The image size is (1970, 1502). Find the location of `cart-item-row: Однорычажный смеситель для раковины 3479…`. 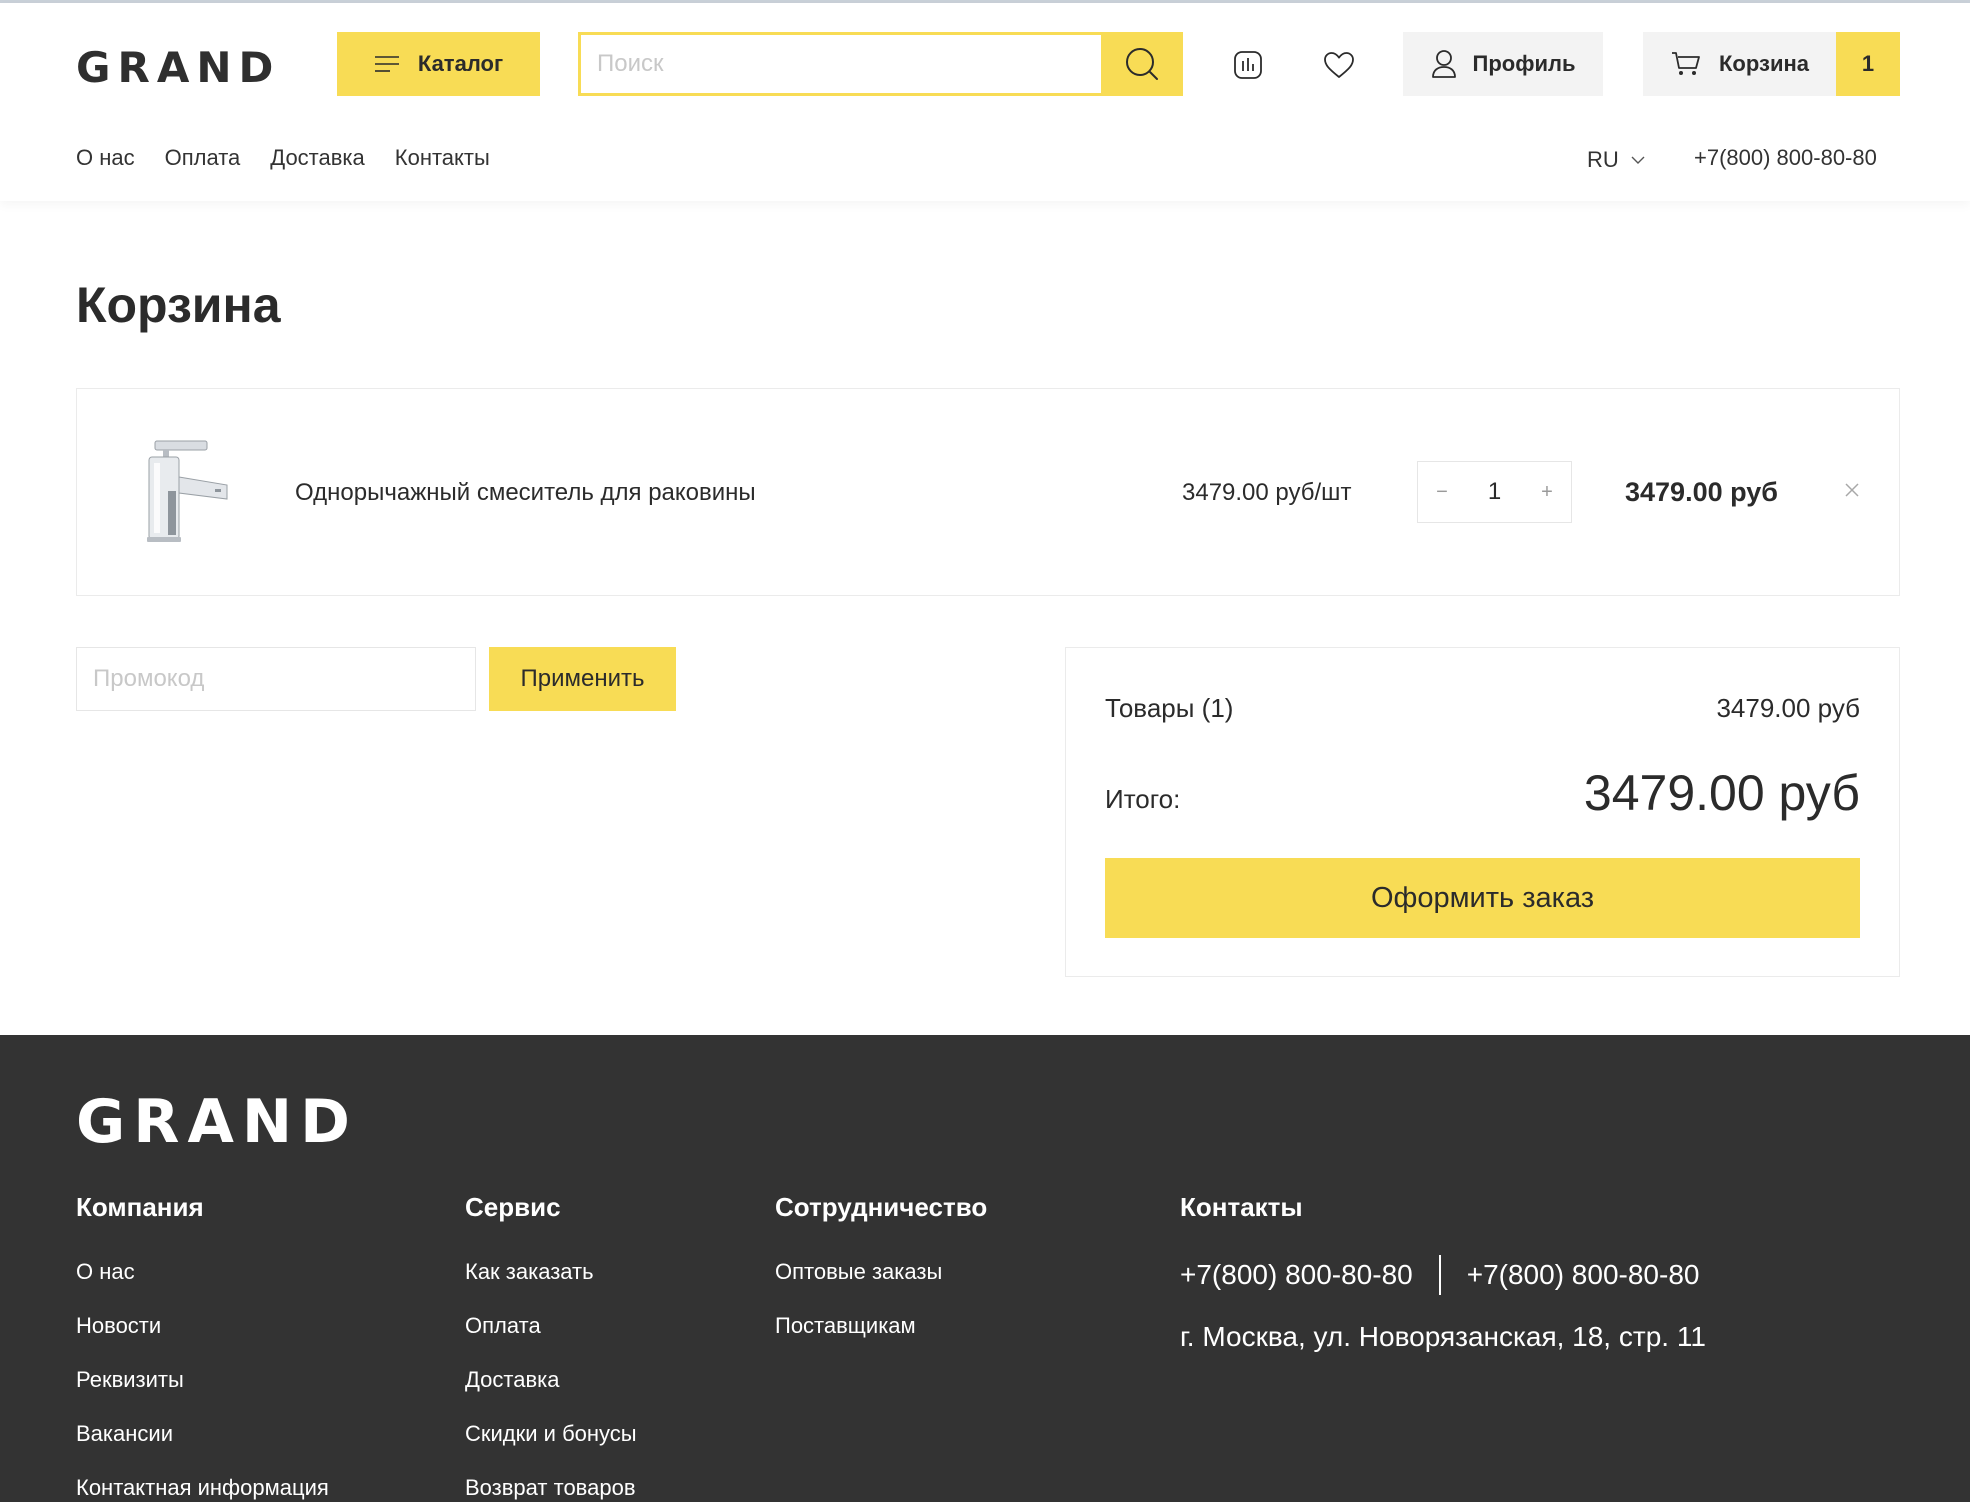

cart-item-row: Однорычажный смеситель для раковины 3479… is located at coordinates (988, 492).